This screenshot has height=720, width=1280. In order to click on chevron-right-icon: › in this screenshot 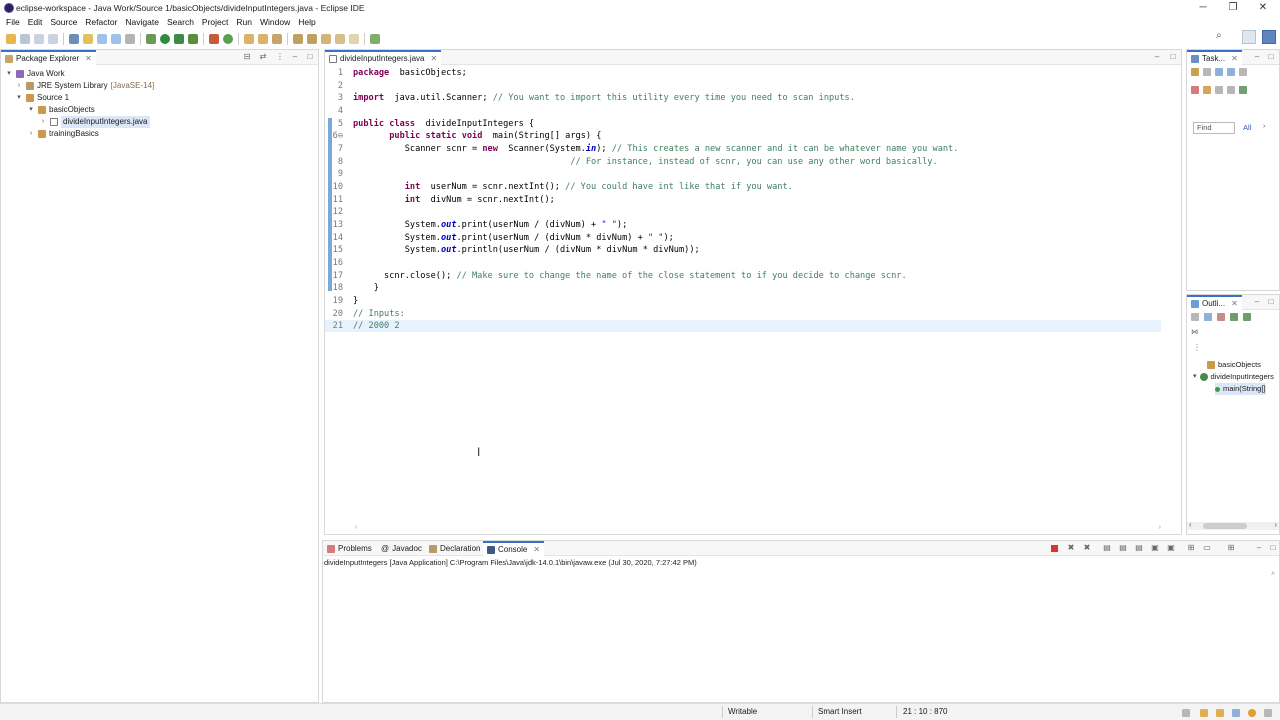, I will do `click(1264, 126)`.